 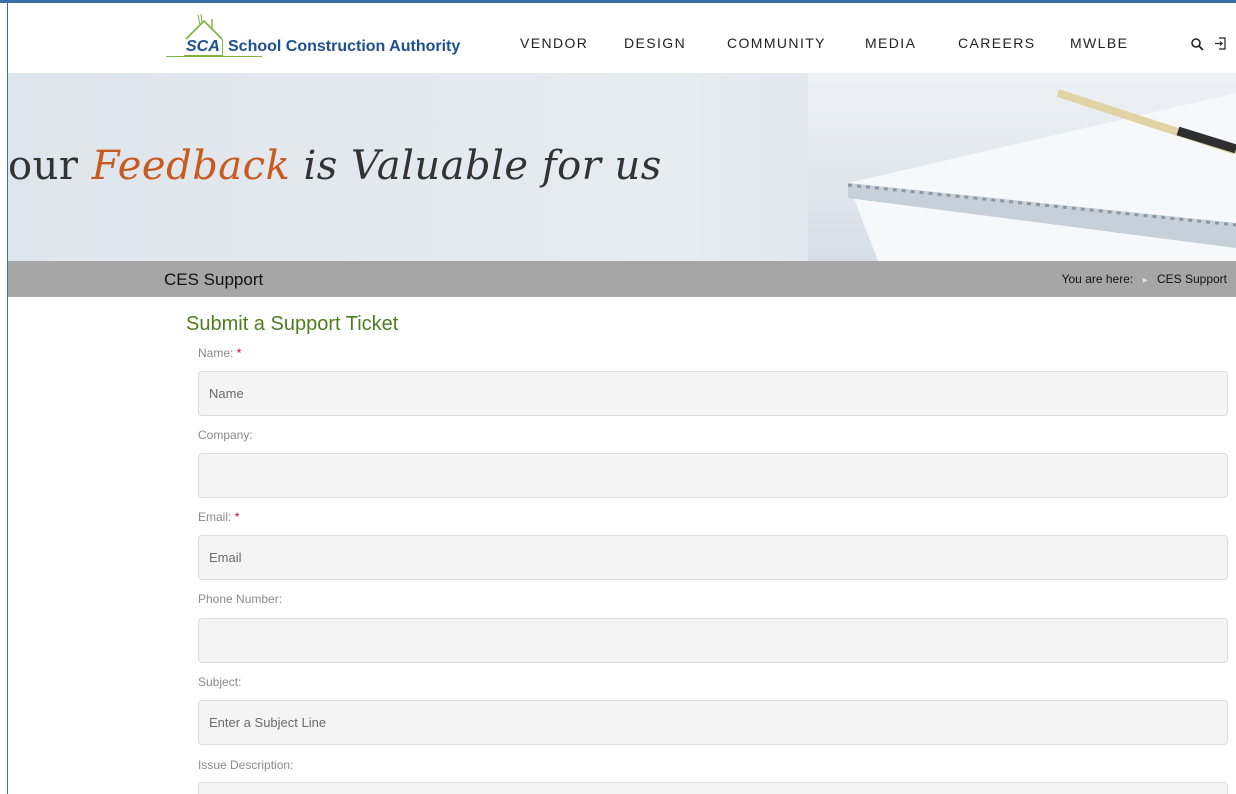 What do you see at coordinates (571, 166) in the screenshot?
I see `banner-word-for: for` at bounding box center [571, 166].